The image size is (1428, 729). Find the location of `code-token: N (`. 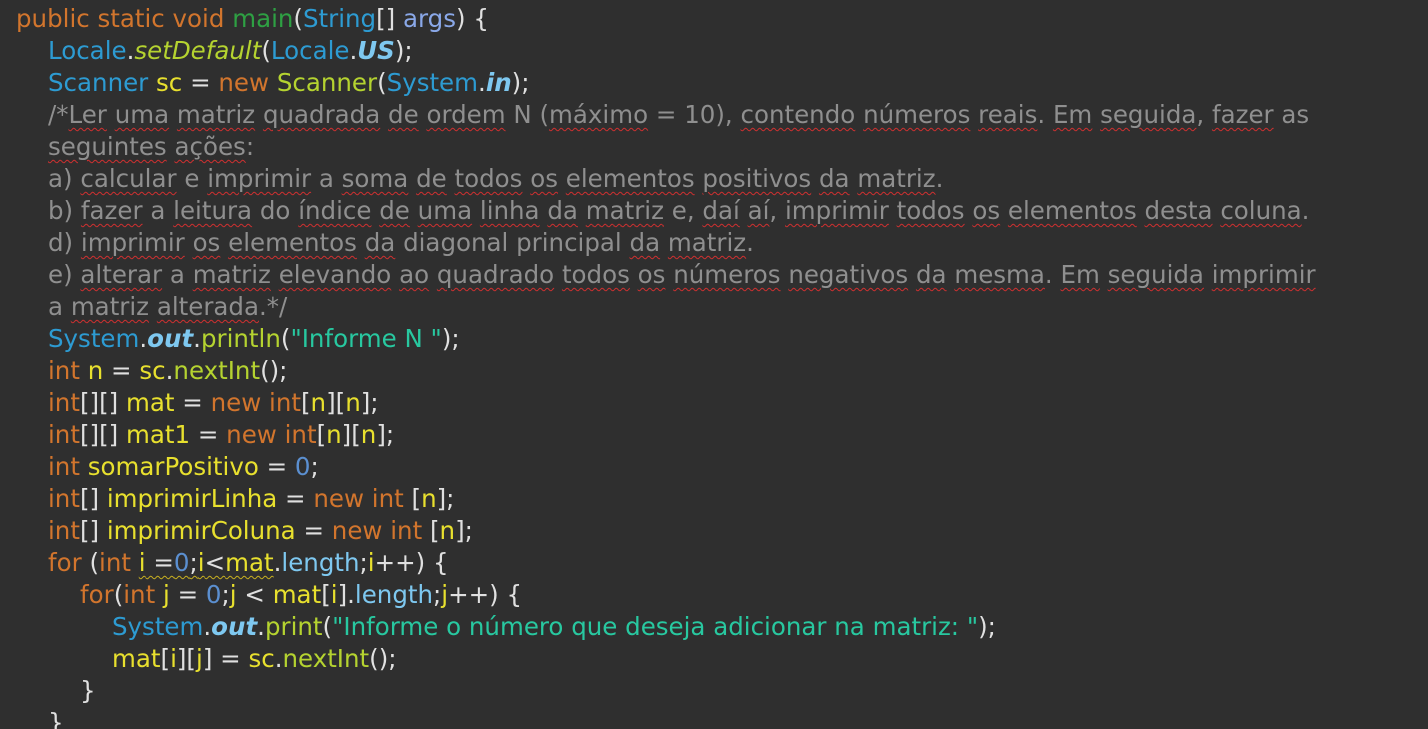

code-token: N ( is located at coordinates (527, 114).